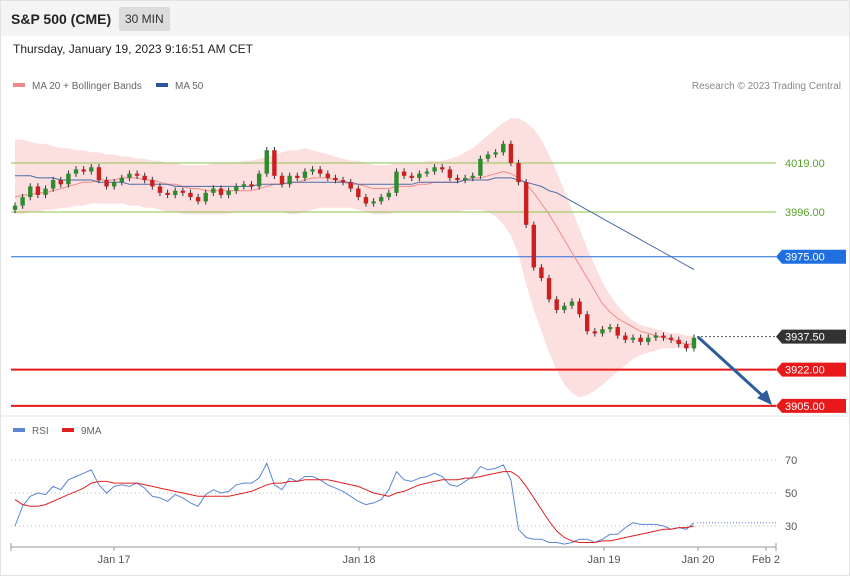 This screenshot has width=850, height=576. Describe the element at coordinates (791, 527) in the screenshot. I see `rsi-tick-label: 30` at that location.